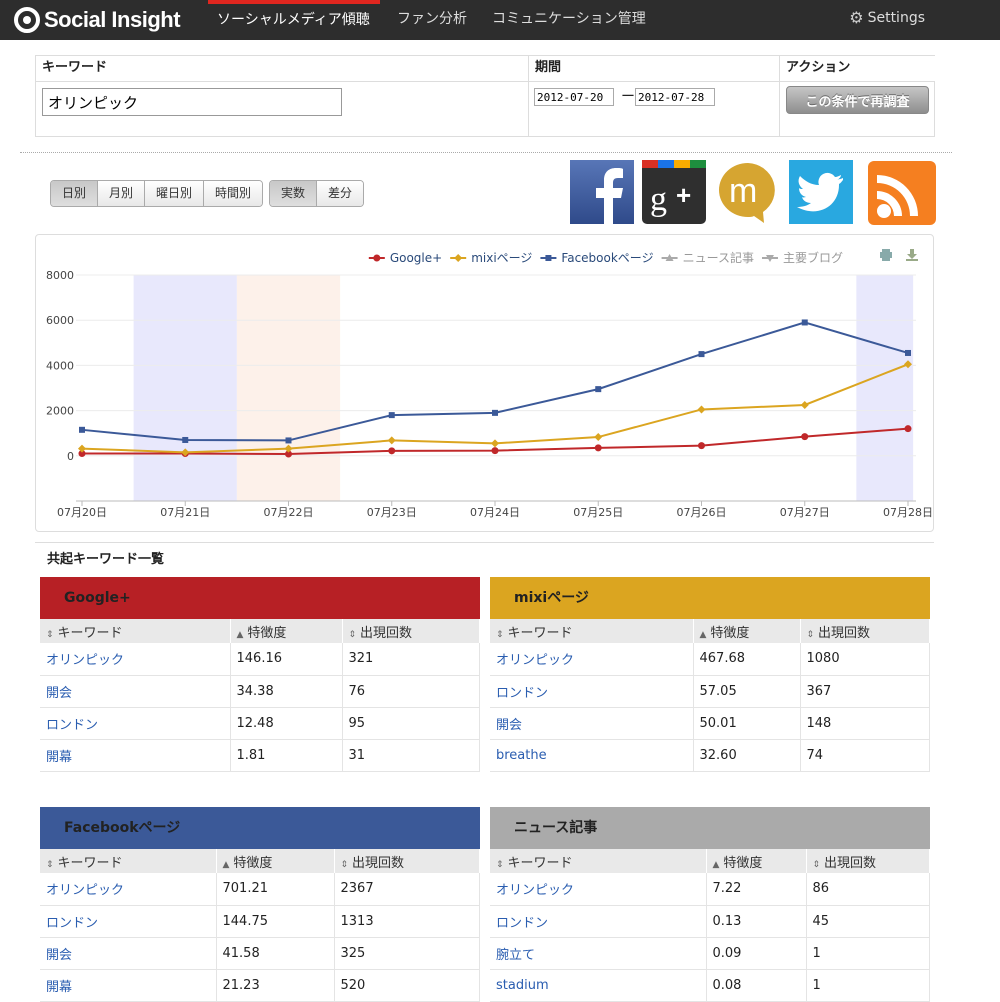 Image resolution: width=1000 pixels, height=1002 pixels. Describe the element at coordinates (821, 192) in the screenshot. I see `twitter-icon` at that location.